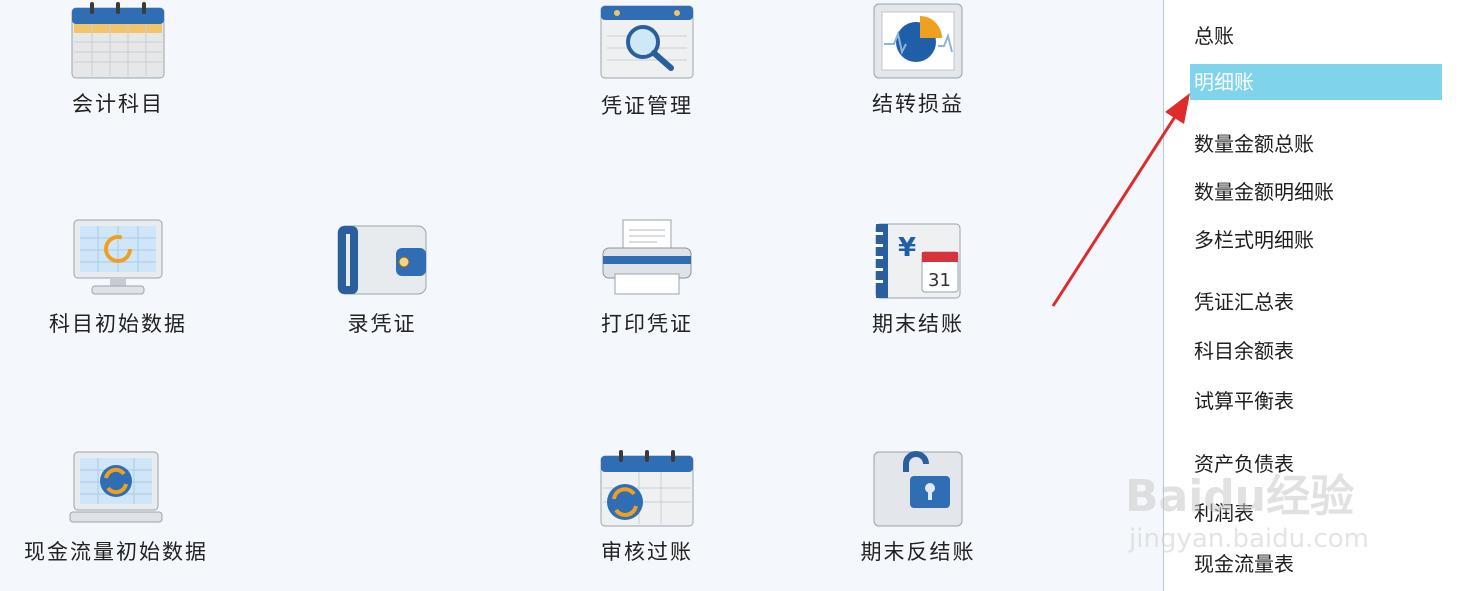 The image size is (1464, 591). What do you see at coordinates (647, 258) in the screenshot?
I see `printer-icon` at bounding box center [647, 258].